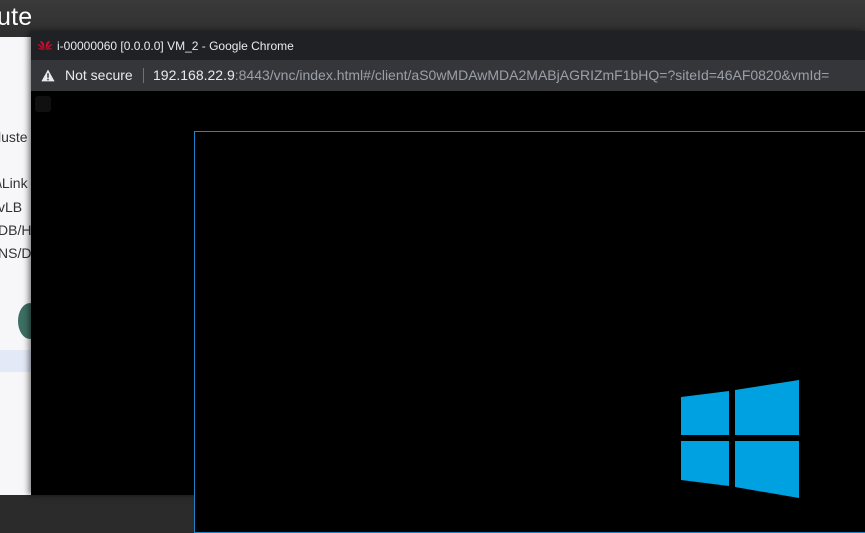  I want to click on security-status-label: Not secure, so click(99, 75).